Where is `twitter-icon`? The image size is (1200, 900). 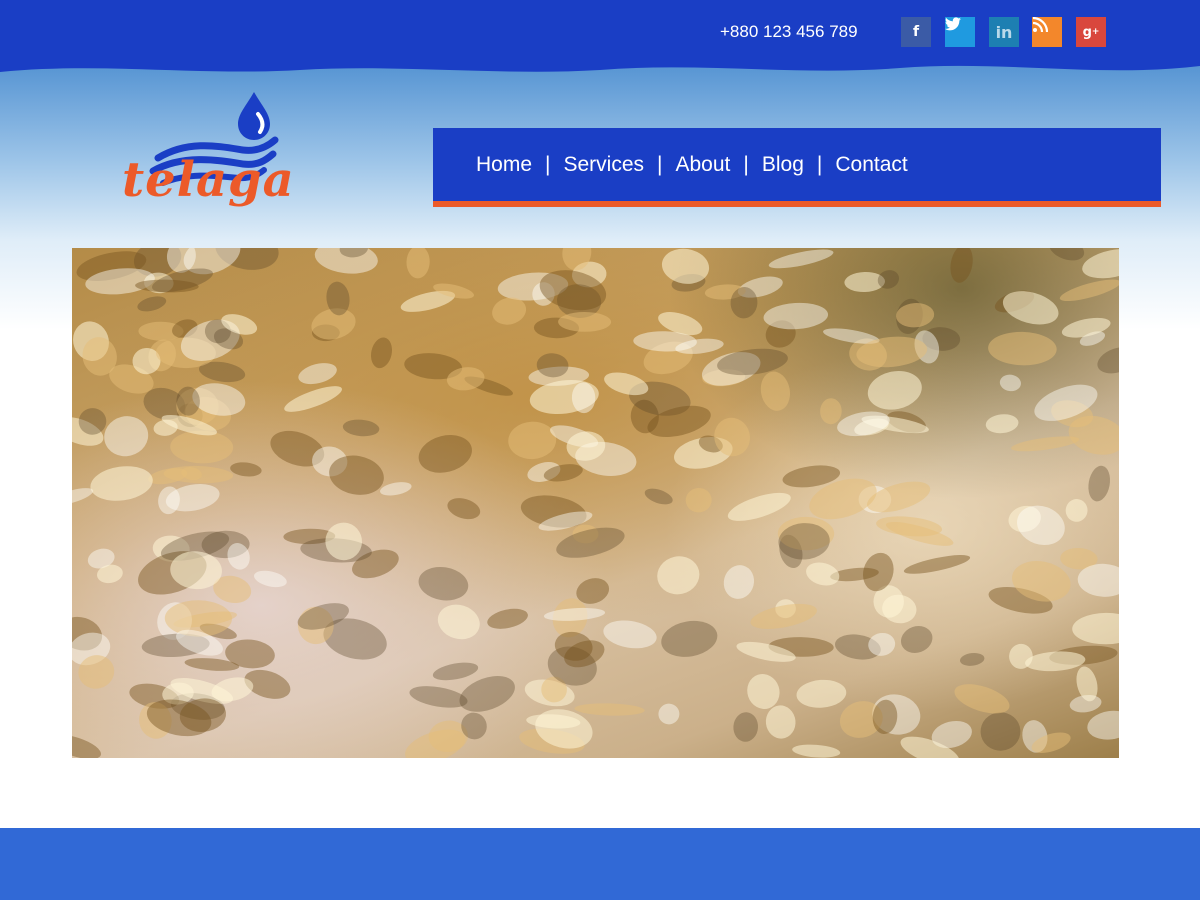 twitter-icon is located at coordinates (960, 32).